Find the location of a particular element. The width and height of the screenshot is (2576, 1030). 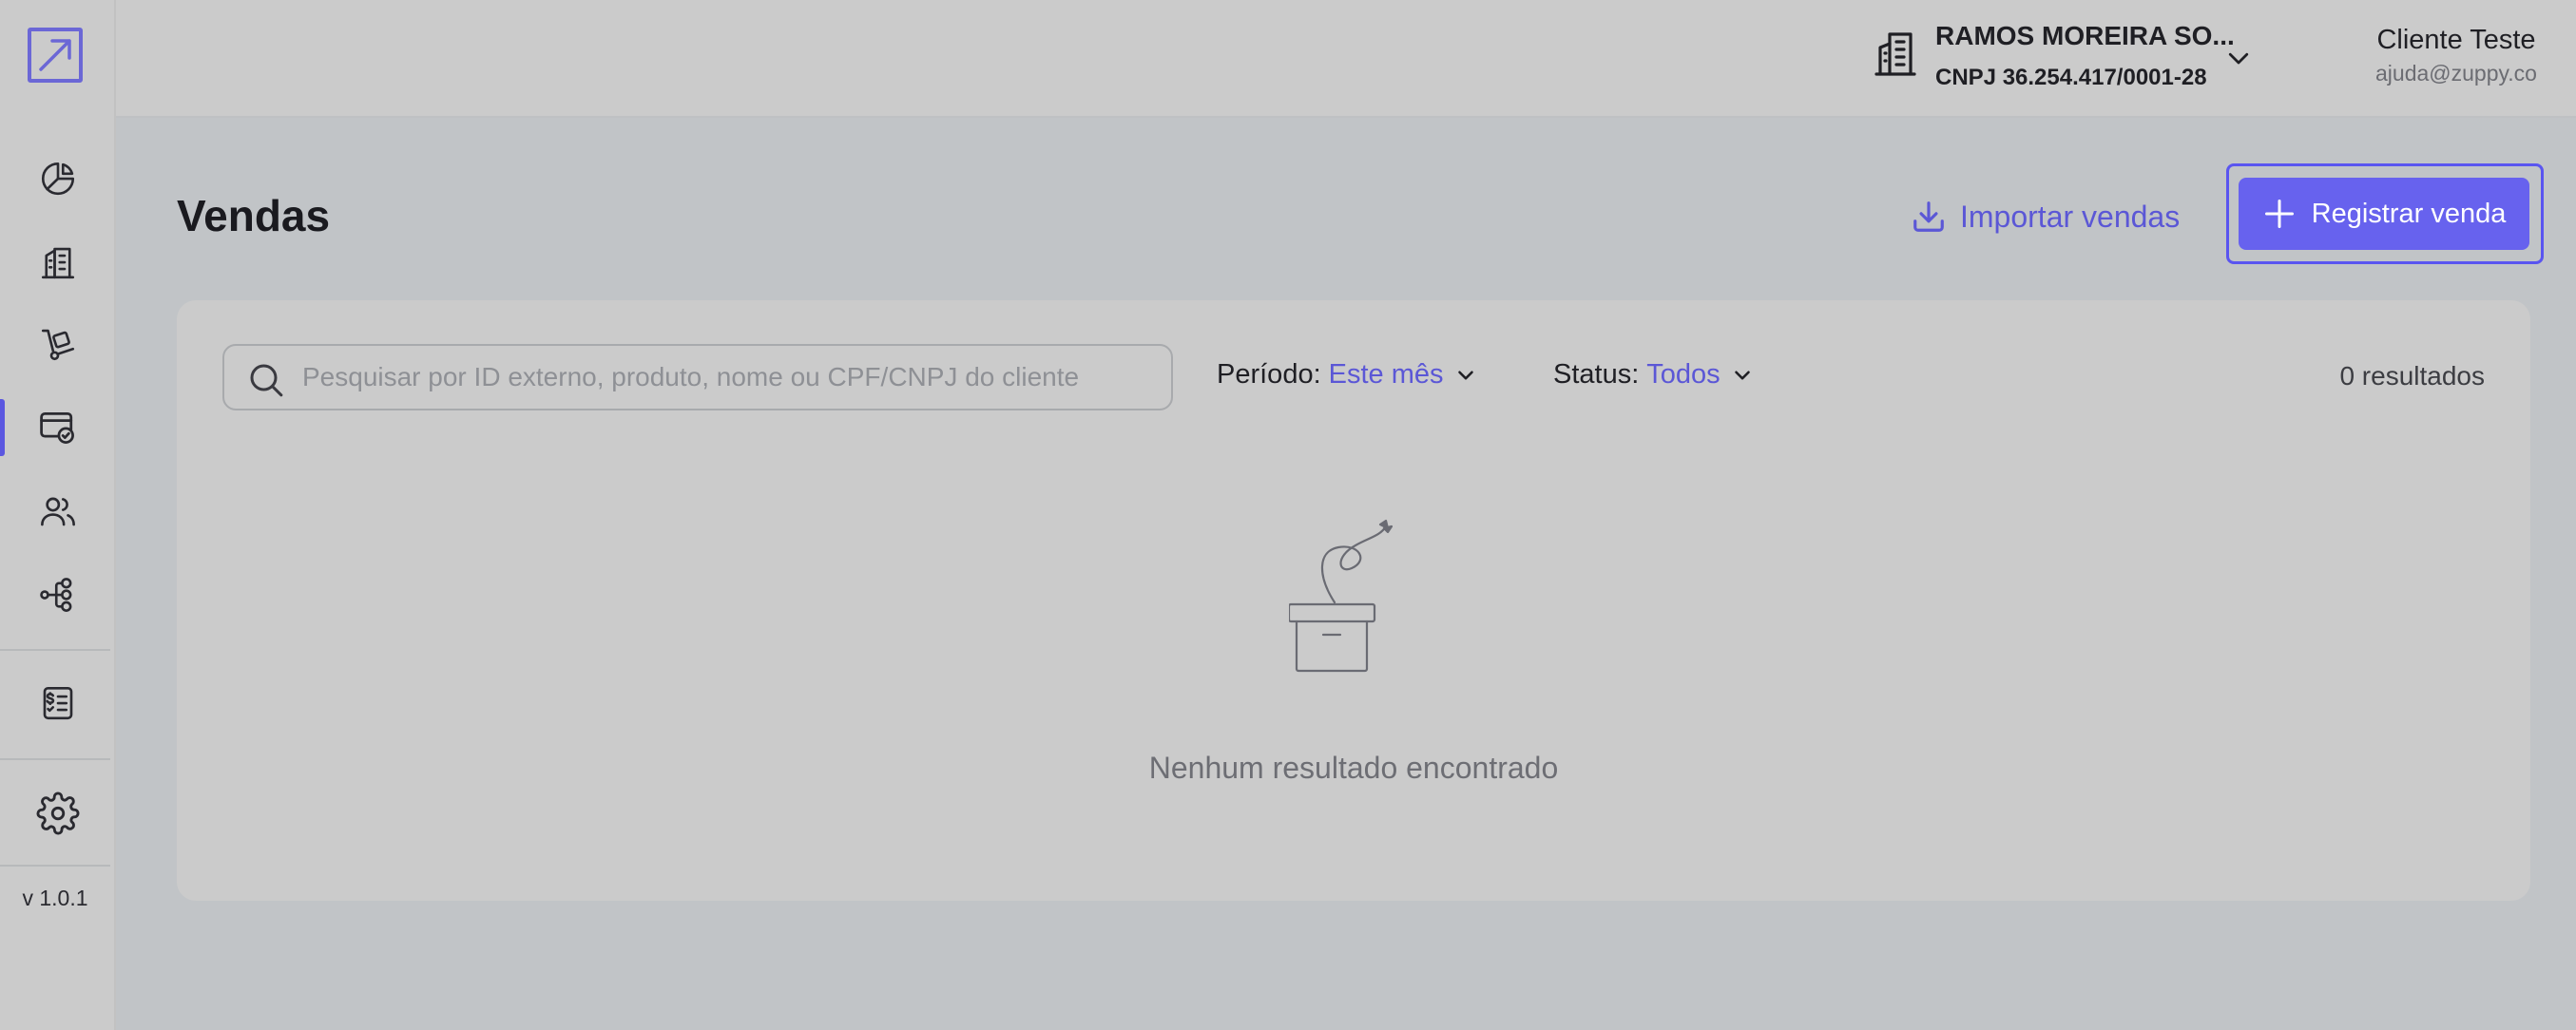

sales-icon is located at coordinates (57, 427).